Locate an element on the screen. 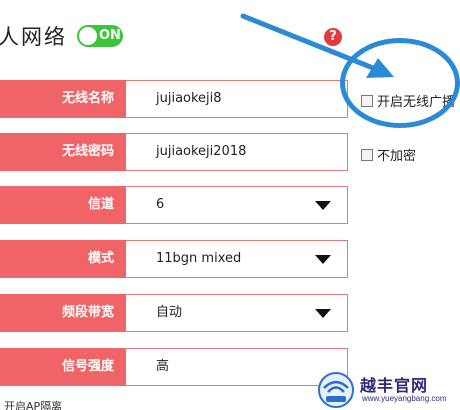  watermark-url: www.yueyangbang.com is located at coordinates (404, 398).